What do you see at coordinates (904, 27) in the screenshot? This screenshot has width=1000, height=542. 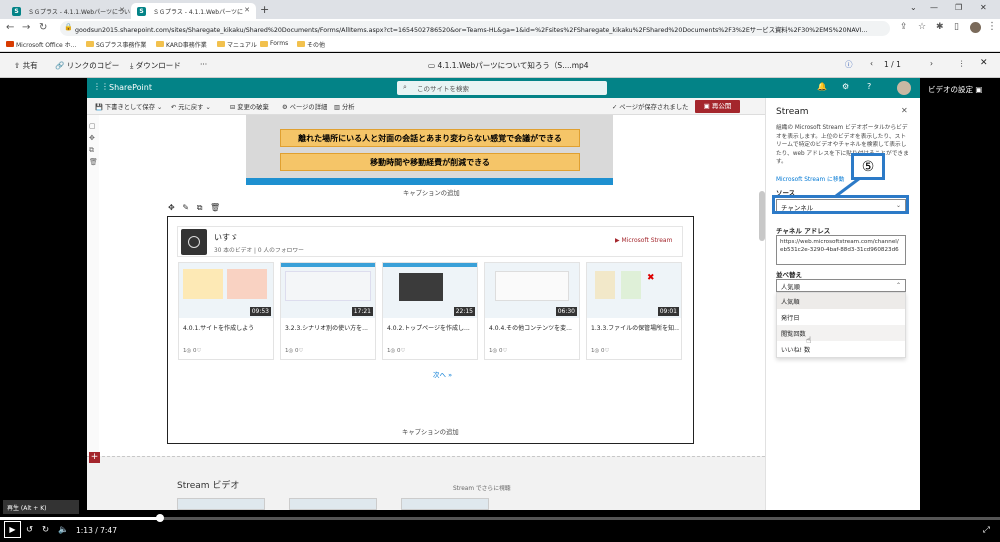 I see `share-page-icon: ⇪` at bounding box center [904, 27].